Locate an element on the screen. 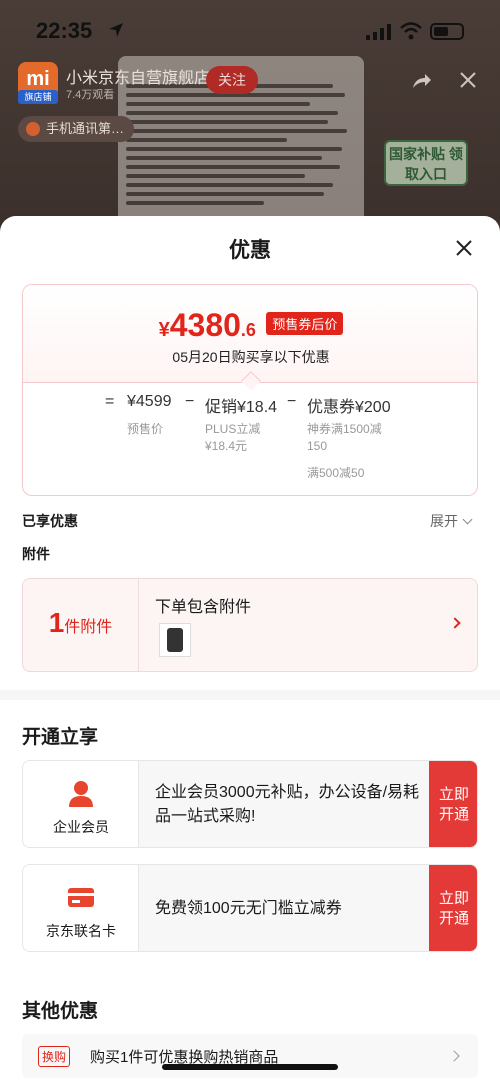  accessory-count-box: 1件附件 is located at coordinates (81, 625).